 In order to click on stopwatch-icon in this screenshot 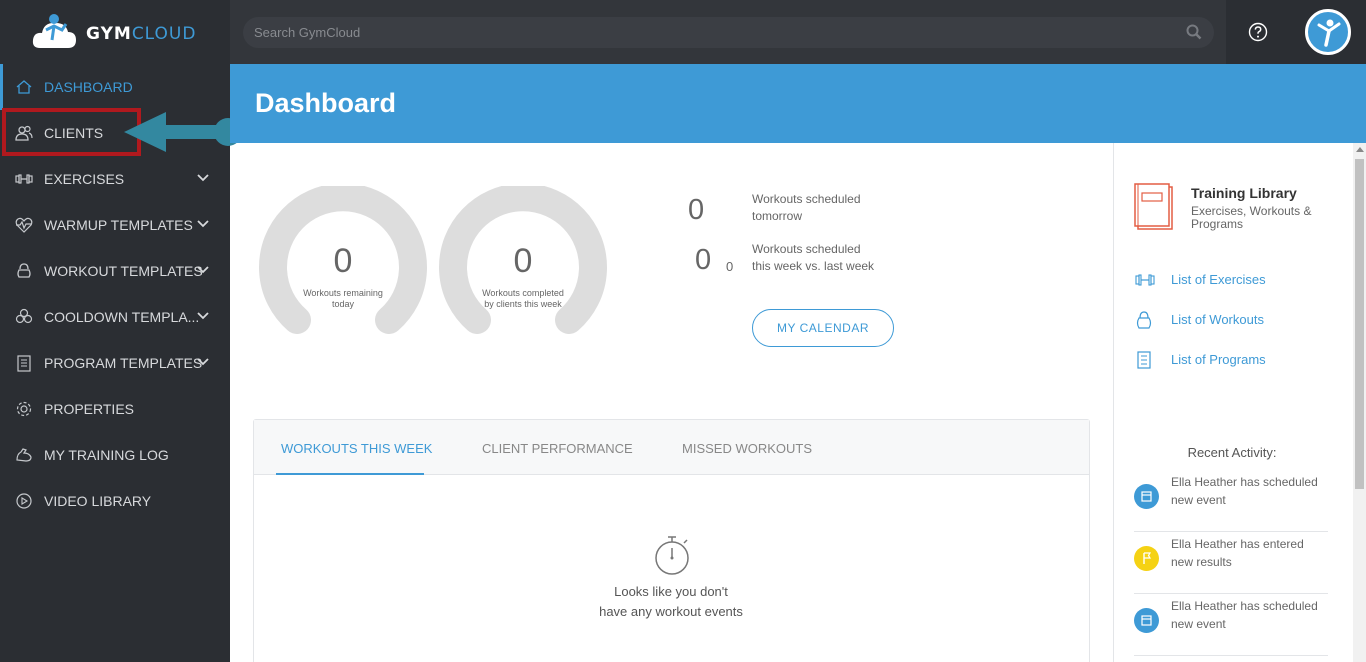, I will do `click(672, 555)`.